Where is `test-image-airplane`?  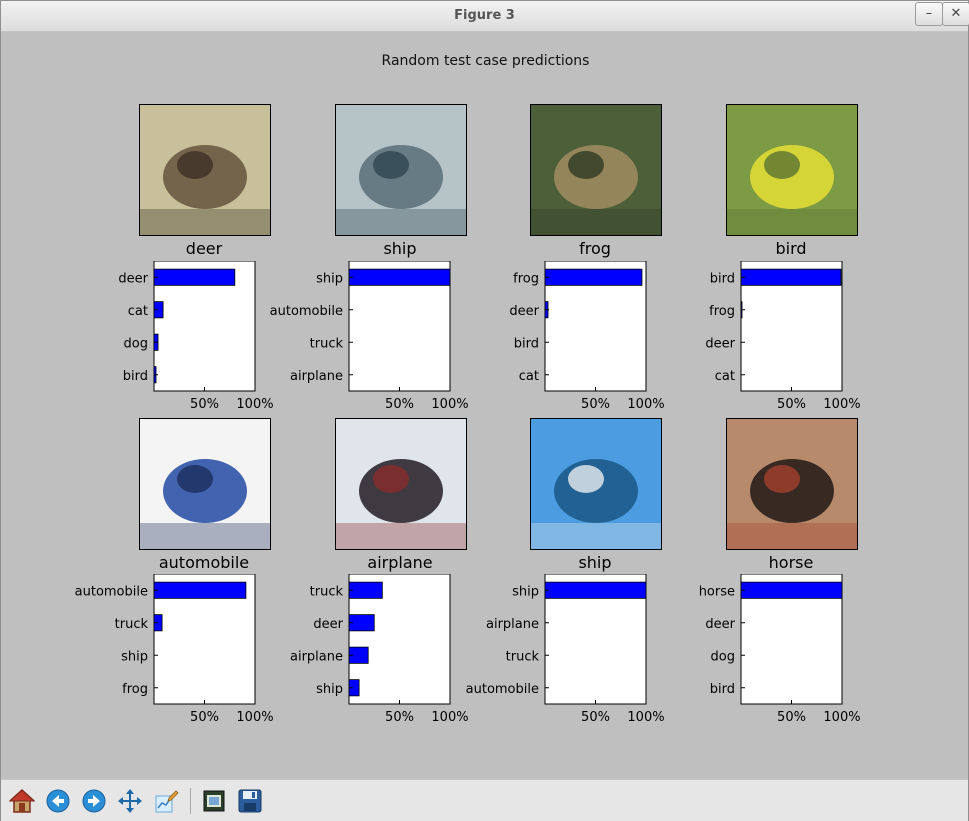 test-image-airplane is located at coordinates (401, 484).